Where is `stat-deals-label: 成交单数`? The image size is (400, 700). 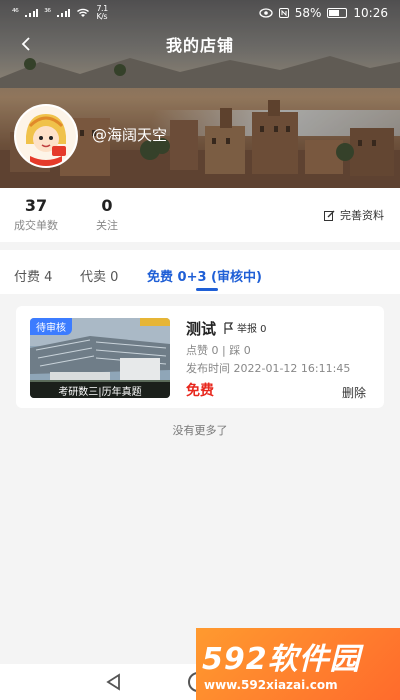 stat-deals-label: 成交单数 is located at coordinates (36, 225).